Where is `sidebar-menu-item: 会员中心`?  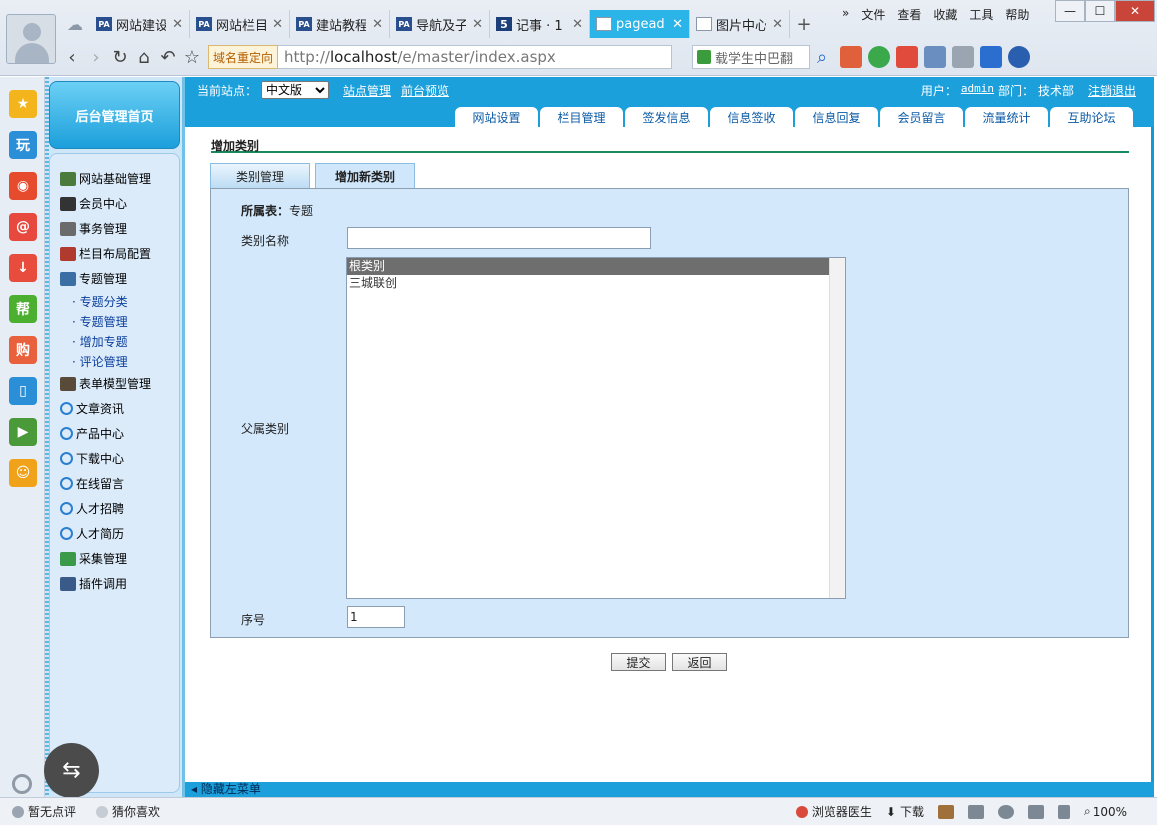 sidebar-menu-item: 会员中心 is located at coordinates (114, 203).